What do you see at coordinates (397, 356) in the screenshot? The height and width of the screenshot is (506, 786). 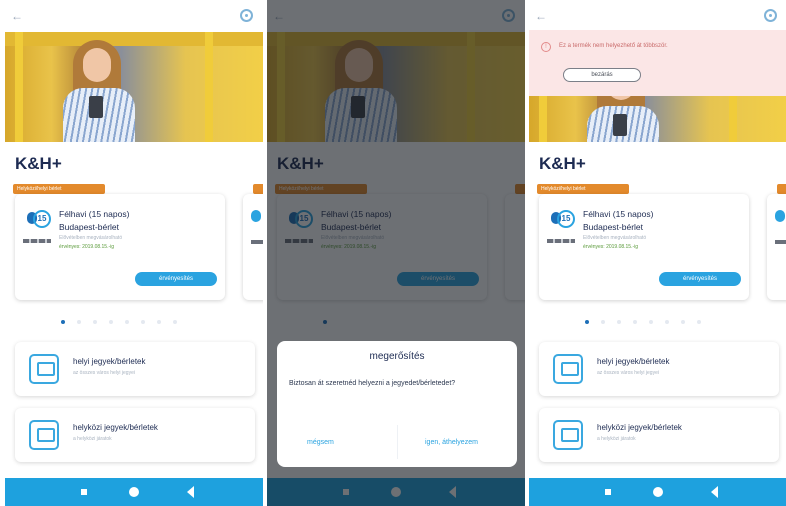 I see `dialog-title: megerősítés` at bounding box center [397, 356].